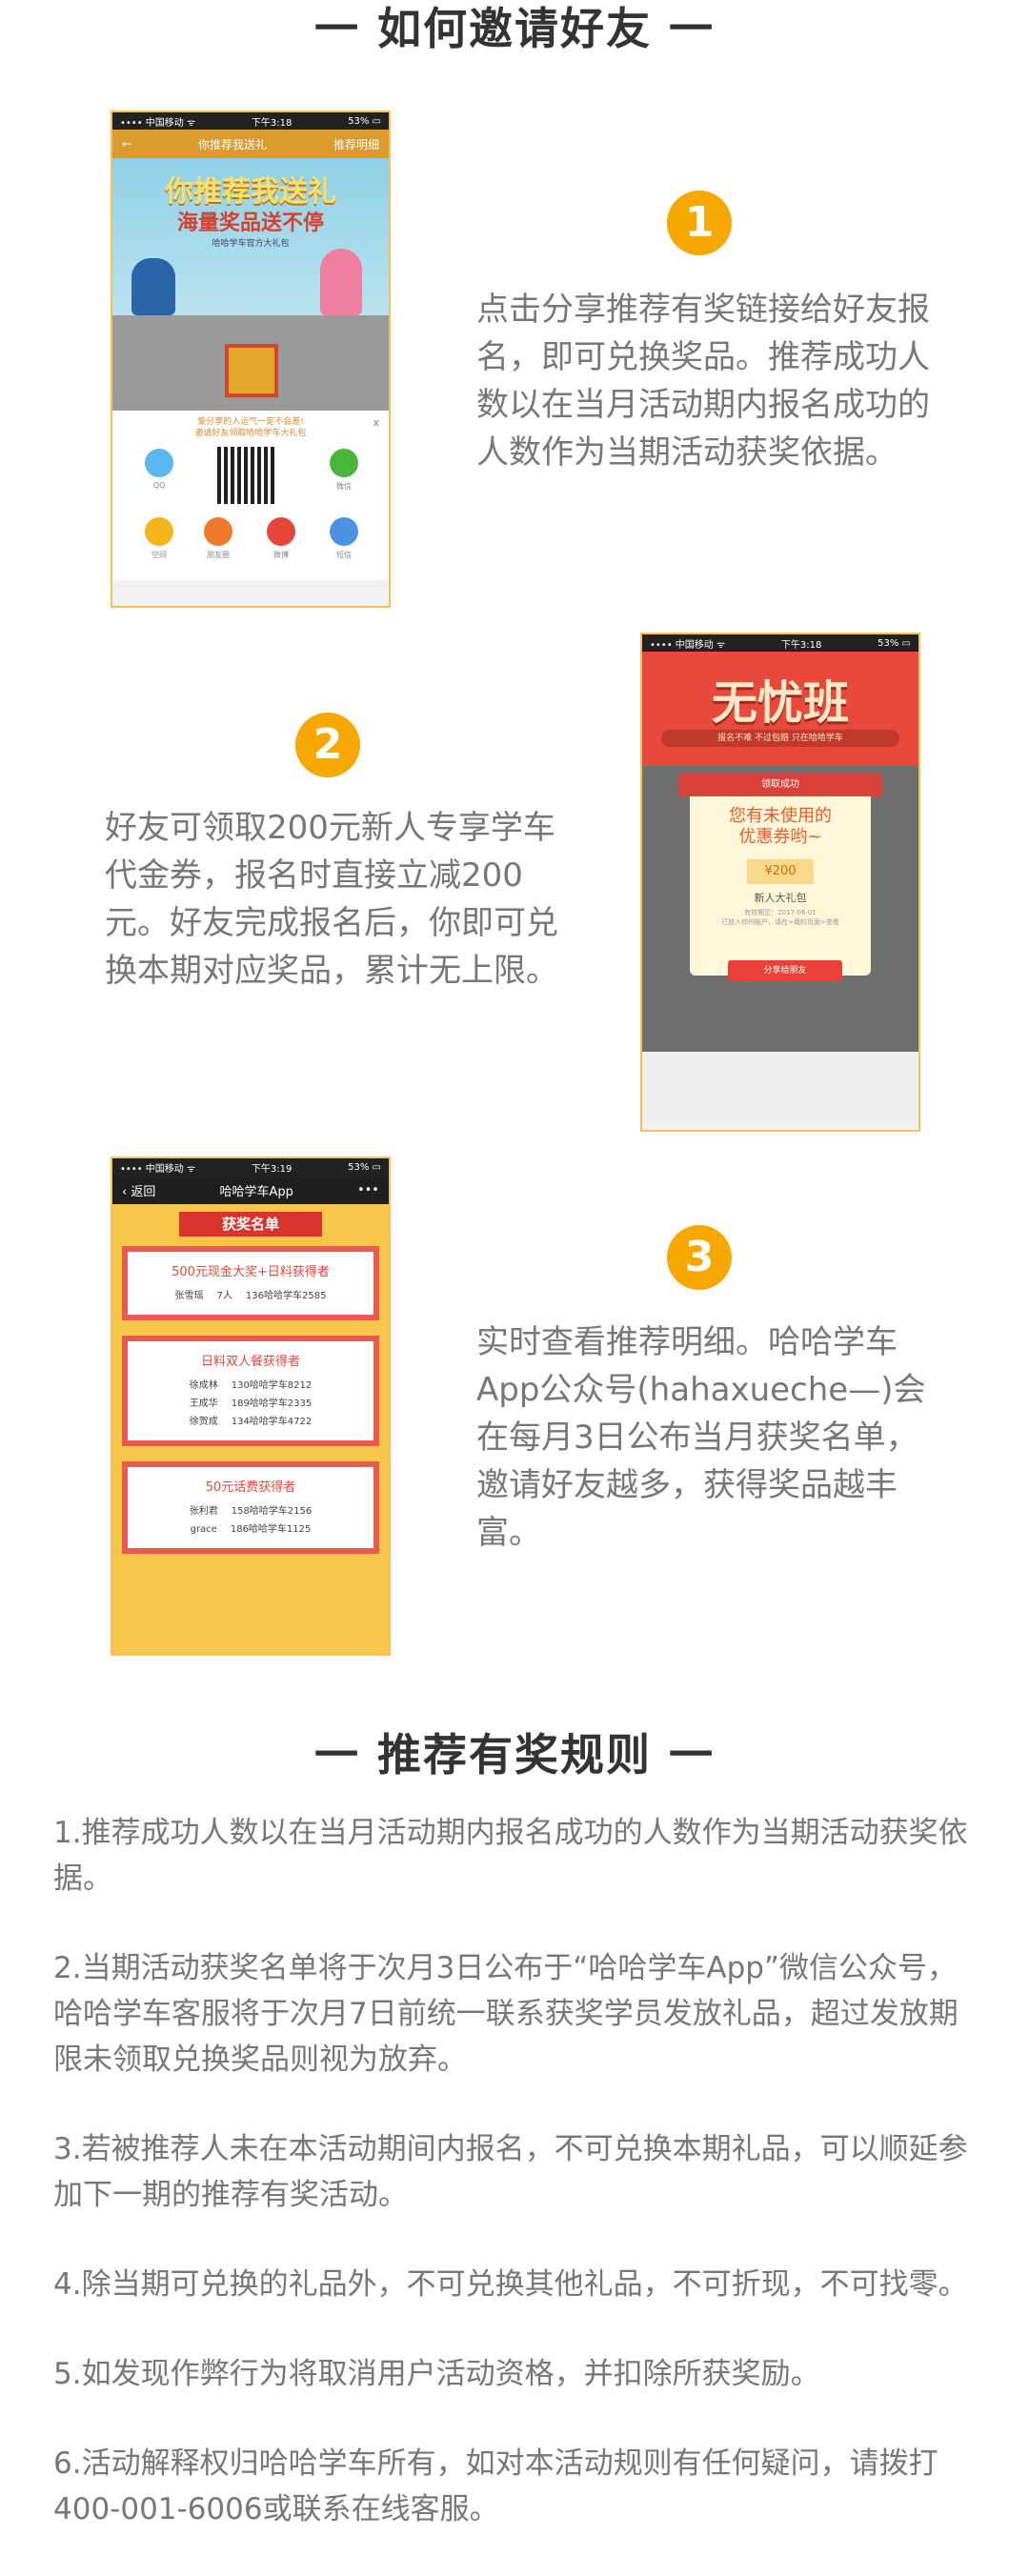  What do you see at coordinates (251, 1272) in the screenshot?
I see `card-title: 500元现金大奖+日料获得者` at bounding box center [251, 1272].